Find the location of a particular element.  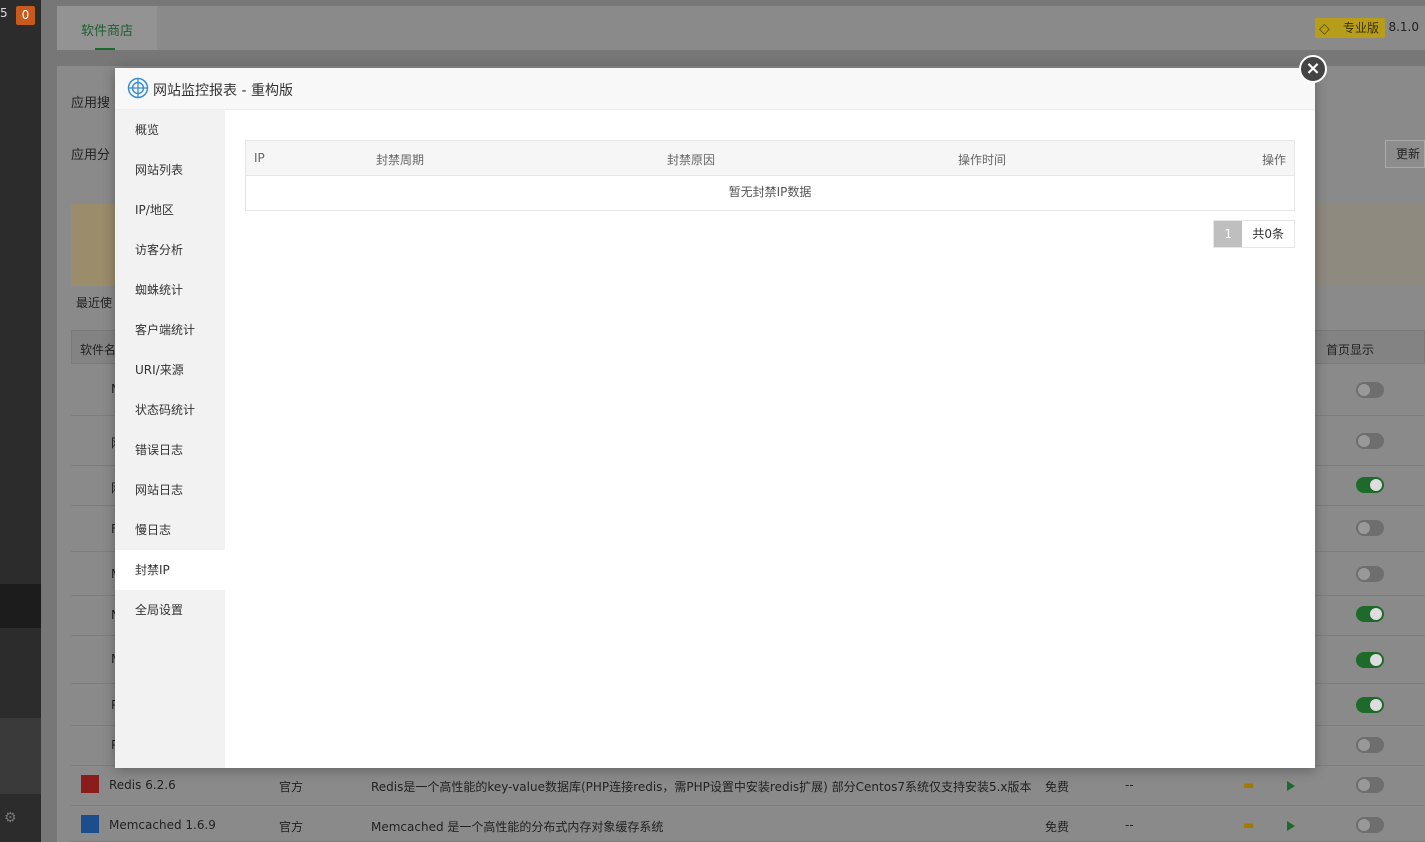

menu-item-uri-source: URI/来源 is located at coordinates (170, 370).